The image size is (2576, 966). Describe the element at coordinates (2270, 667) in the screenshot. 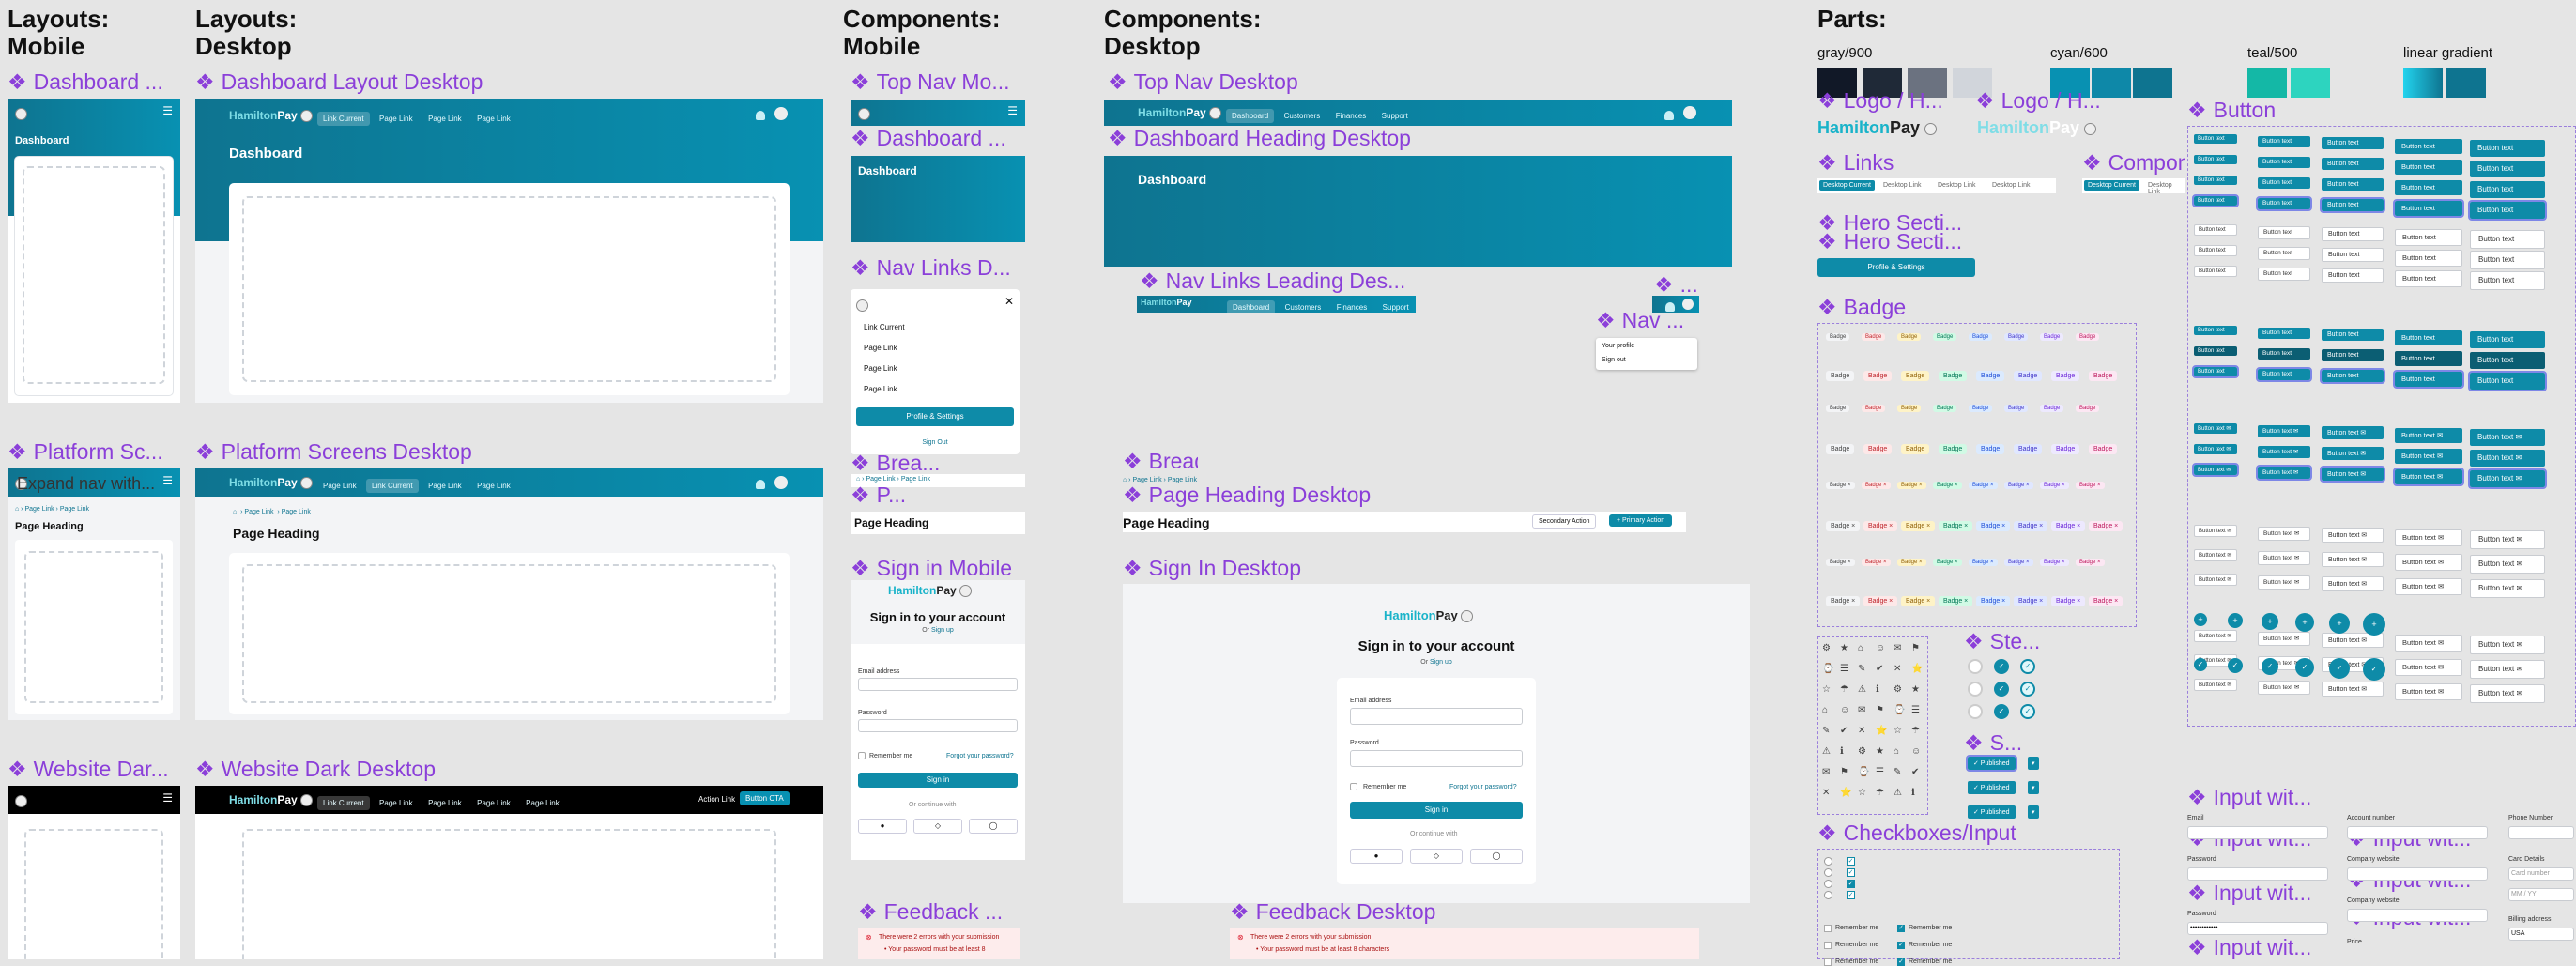

I see `round-button-b-2: ✓` at that location.